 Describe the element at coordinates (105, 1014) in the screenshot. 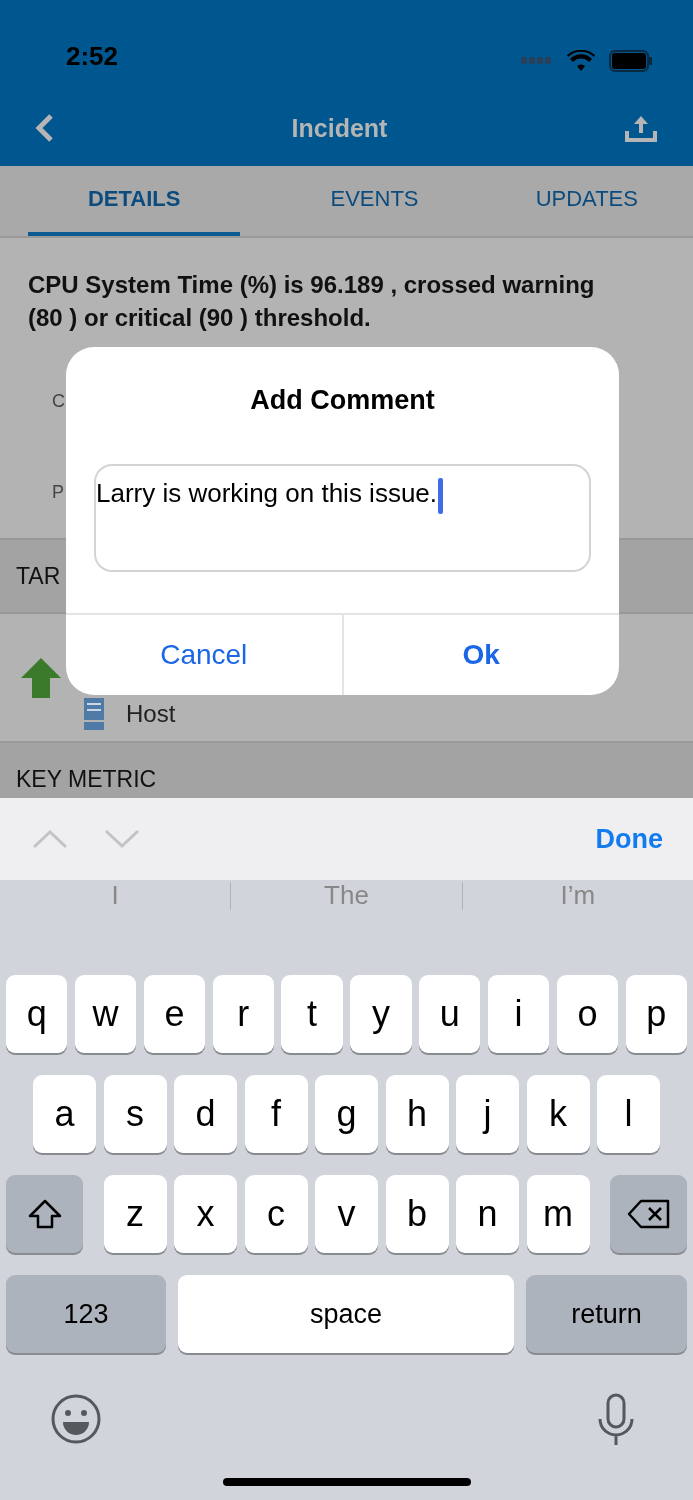

I see `letter-key: w` at that location.